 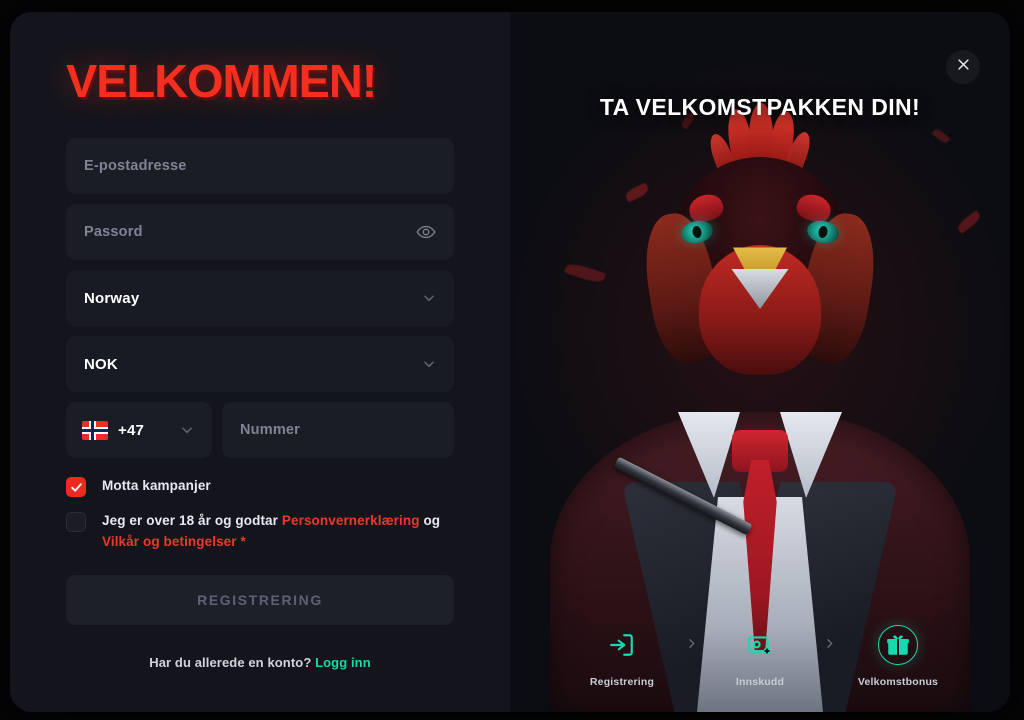 What do you see at coordinates (131, 430) in the screenshot?
I see `country-code-value: +47` at bounding box center [131, 430].